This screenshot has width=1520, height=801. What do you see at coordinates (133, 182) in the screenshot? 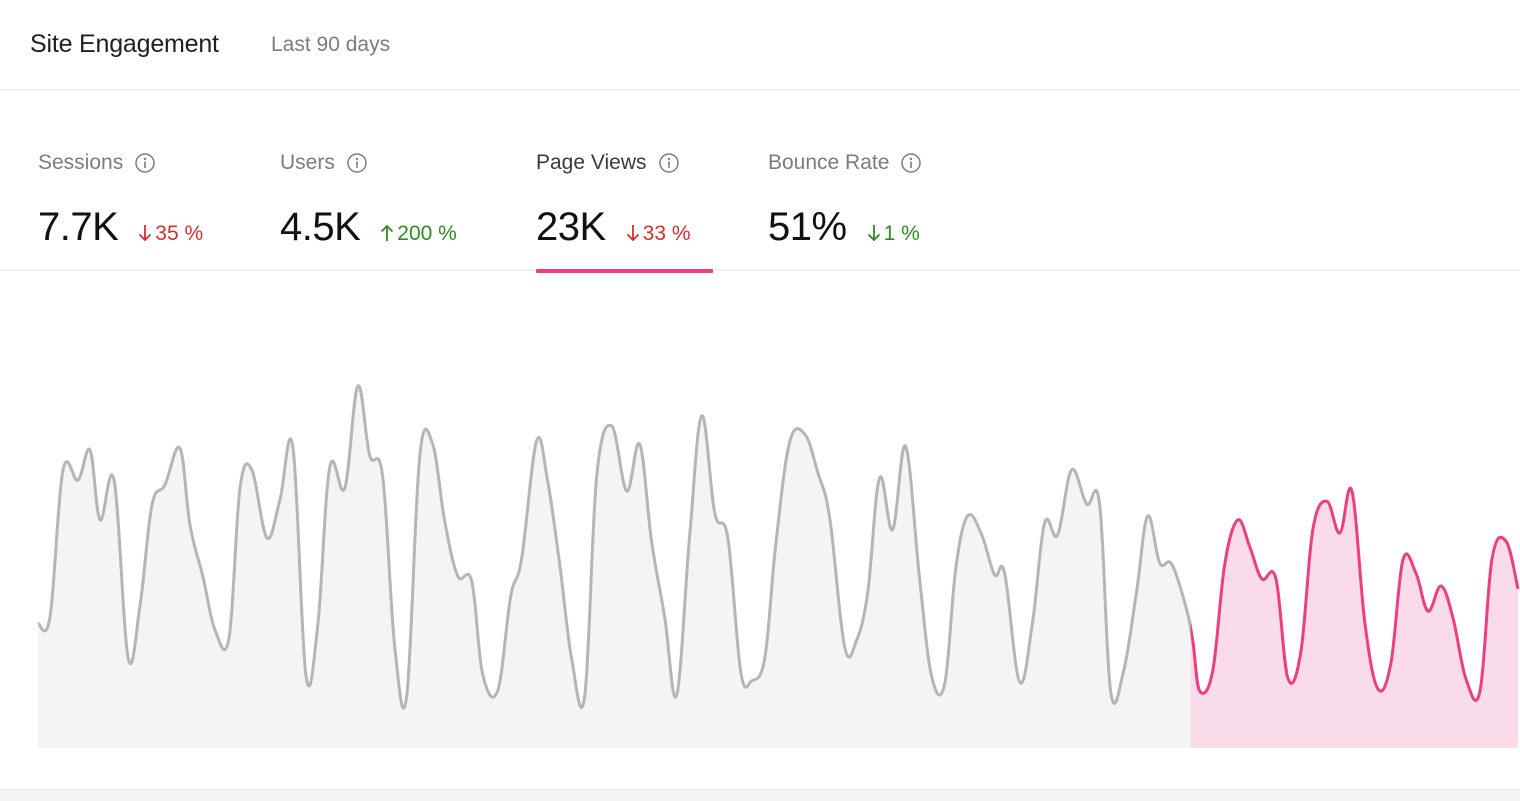
I see `tab-sessions: Sessions 7.7K 35 %` at bounding box center [133, 182].